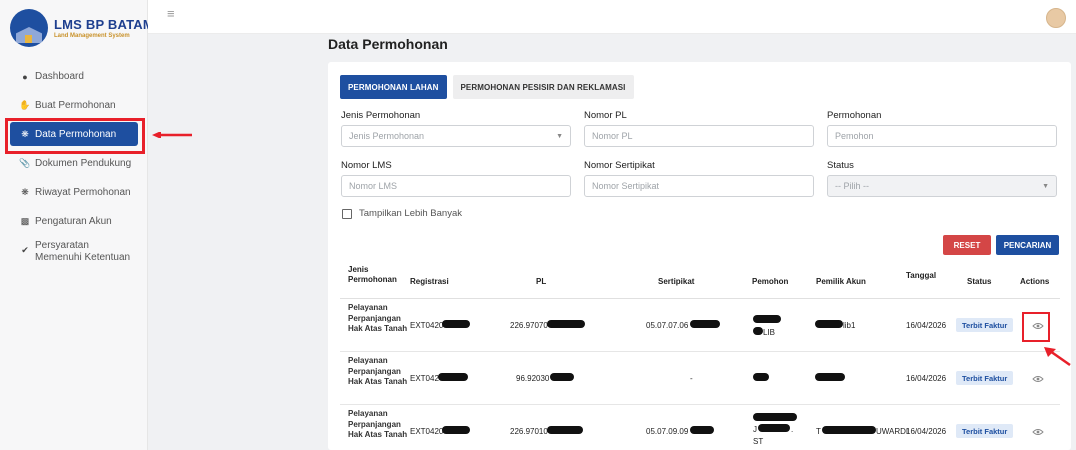 The width and height of the screenshot is (1076, 450). What do you see at coordinates (541, 281) in the screenshot?
I see `th-pl: PL` at bounding box center [541, 281].